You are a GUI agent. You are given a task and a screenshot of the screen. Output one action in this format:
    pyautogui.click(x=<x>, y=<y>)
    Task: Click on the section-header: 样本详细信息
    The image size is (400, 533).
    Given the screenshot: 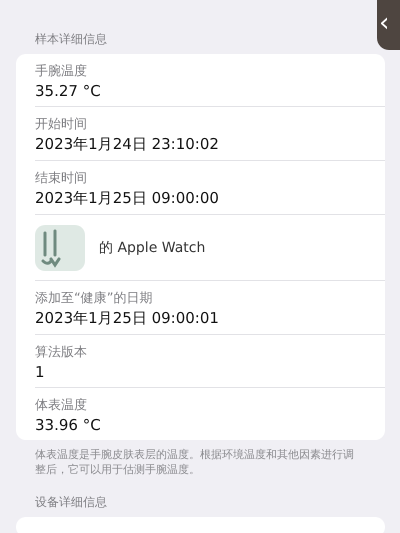 What is the action you would take?
    pyautogui.click(x=71, y=39)
    